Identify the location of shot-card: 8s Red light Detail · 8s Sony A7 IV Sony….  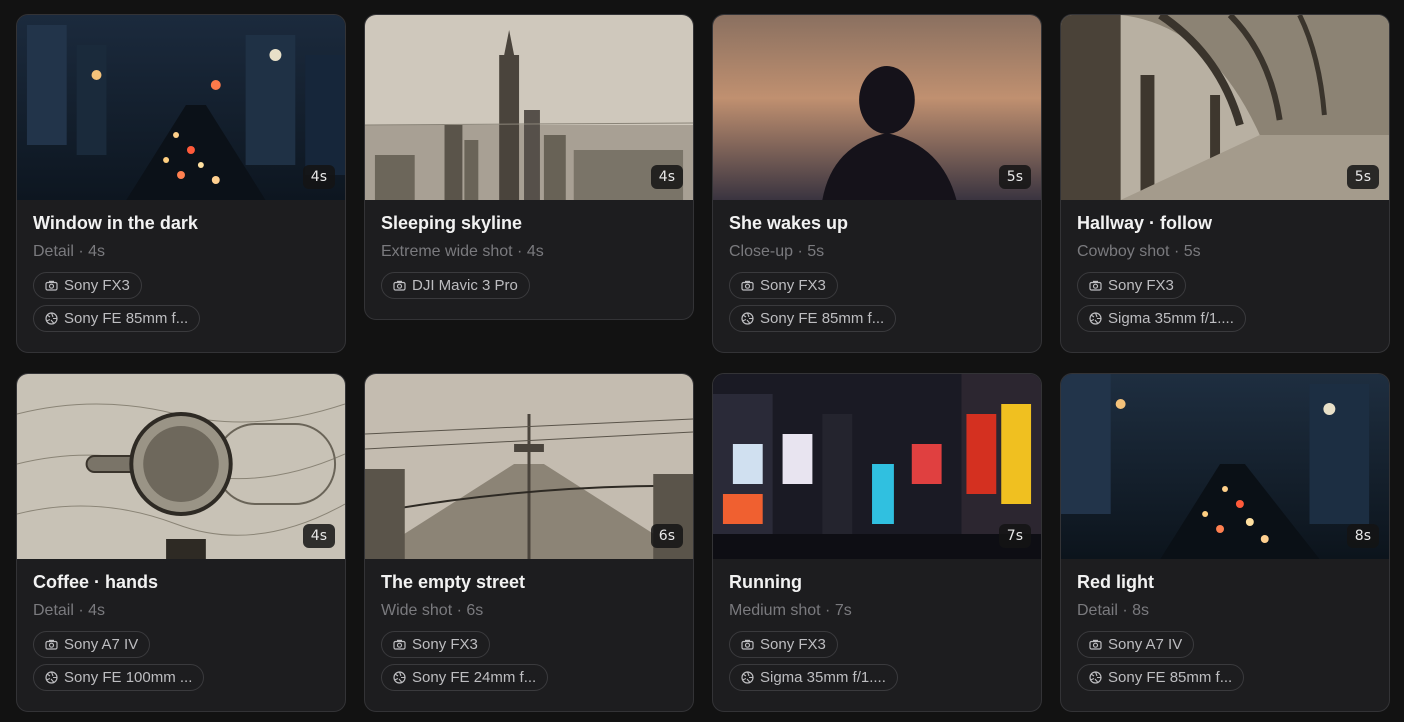
(1225, 542).